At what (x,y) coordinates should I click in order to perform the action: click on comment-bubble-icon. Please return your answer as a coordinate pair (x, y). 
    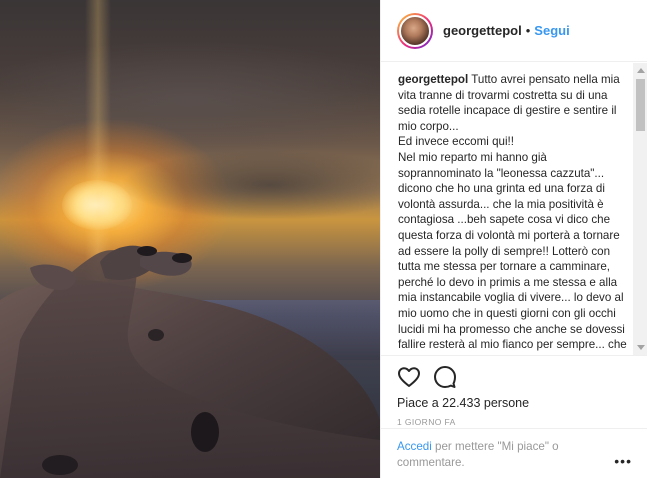
    Looking at the image, I should click on (445, 377).